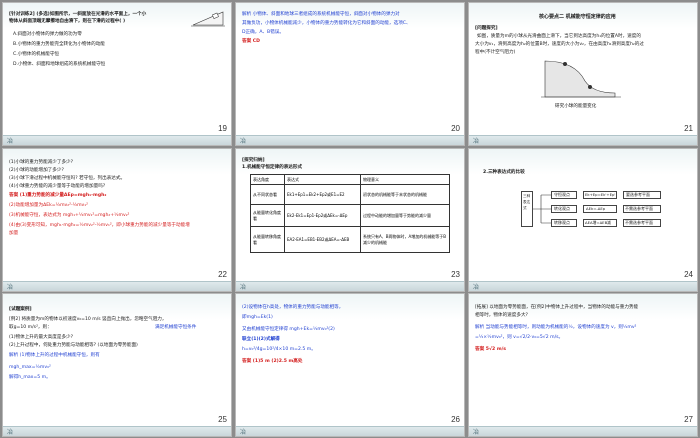  Describe the element at coordinates (405, 215) in the screenshot. I see `table-cell: 过程中动能的增加量等于势能的减少量` at that location.